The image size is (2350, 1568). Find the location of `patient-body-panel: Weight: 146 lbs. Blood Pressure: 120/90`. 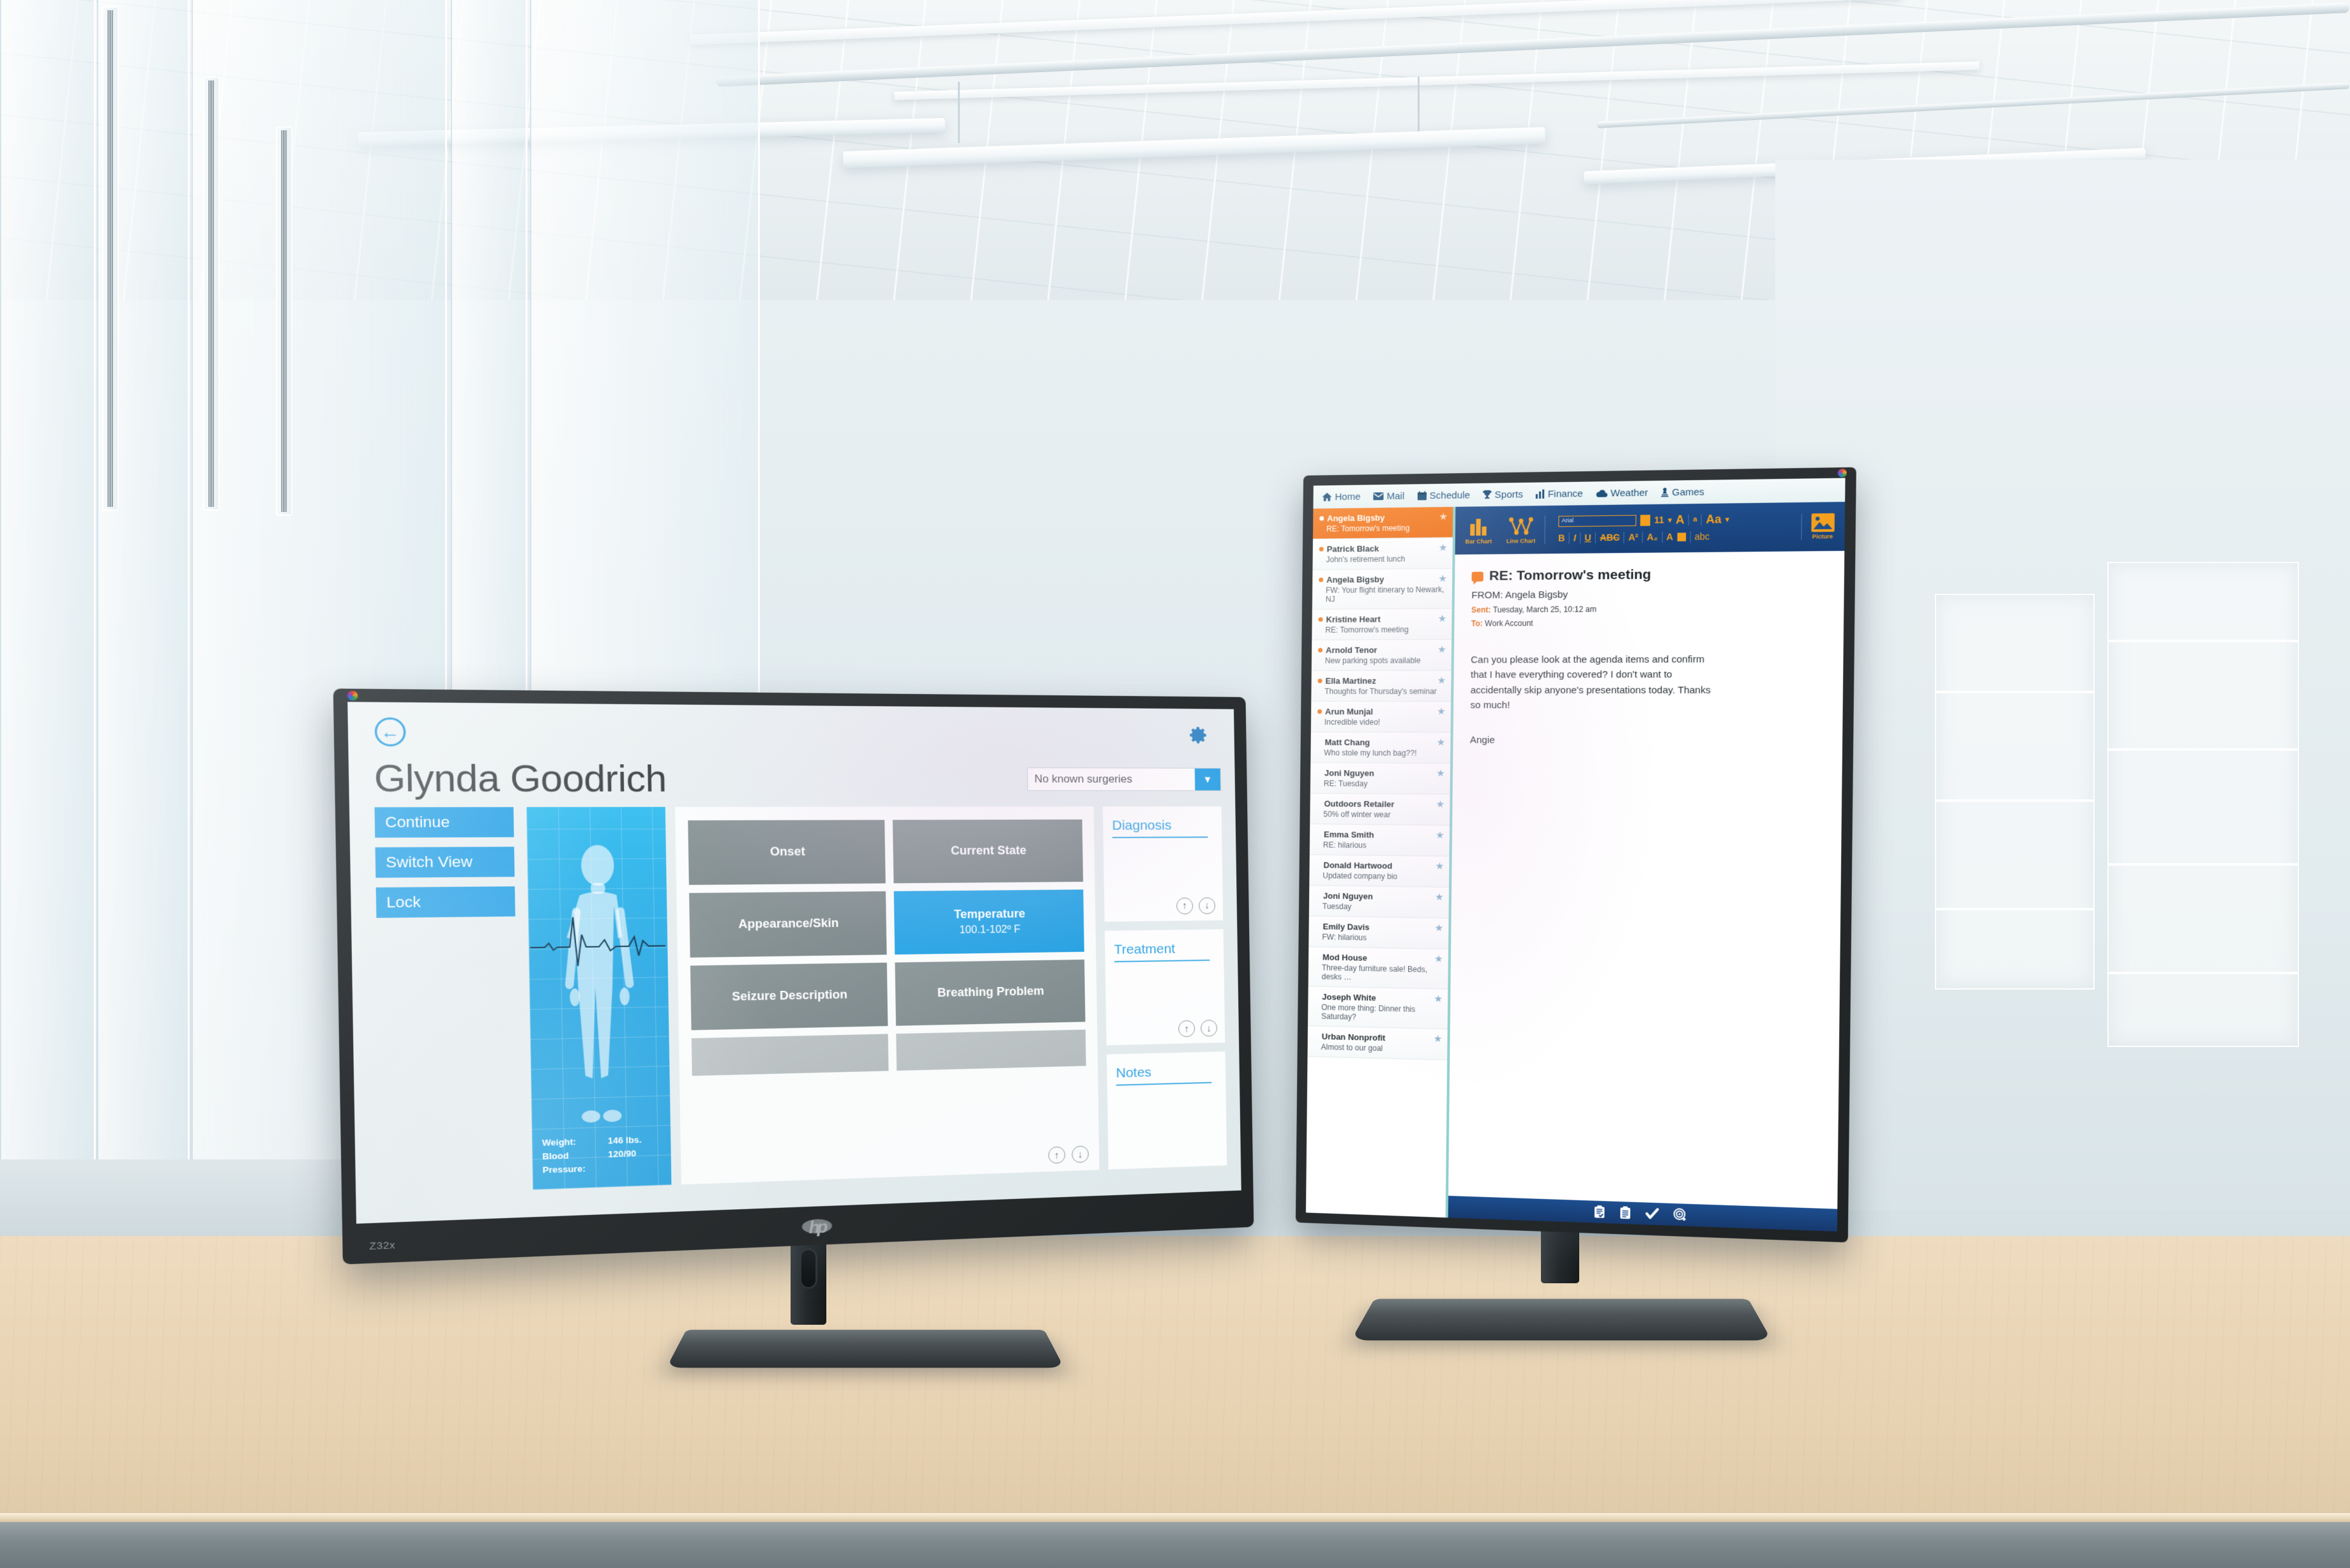

patient-body-panel: Weight: 146 lbs. Blood Pressure: 120/90 is located at coordinates (599, 998).